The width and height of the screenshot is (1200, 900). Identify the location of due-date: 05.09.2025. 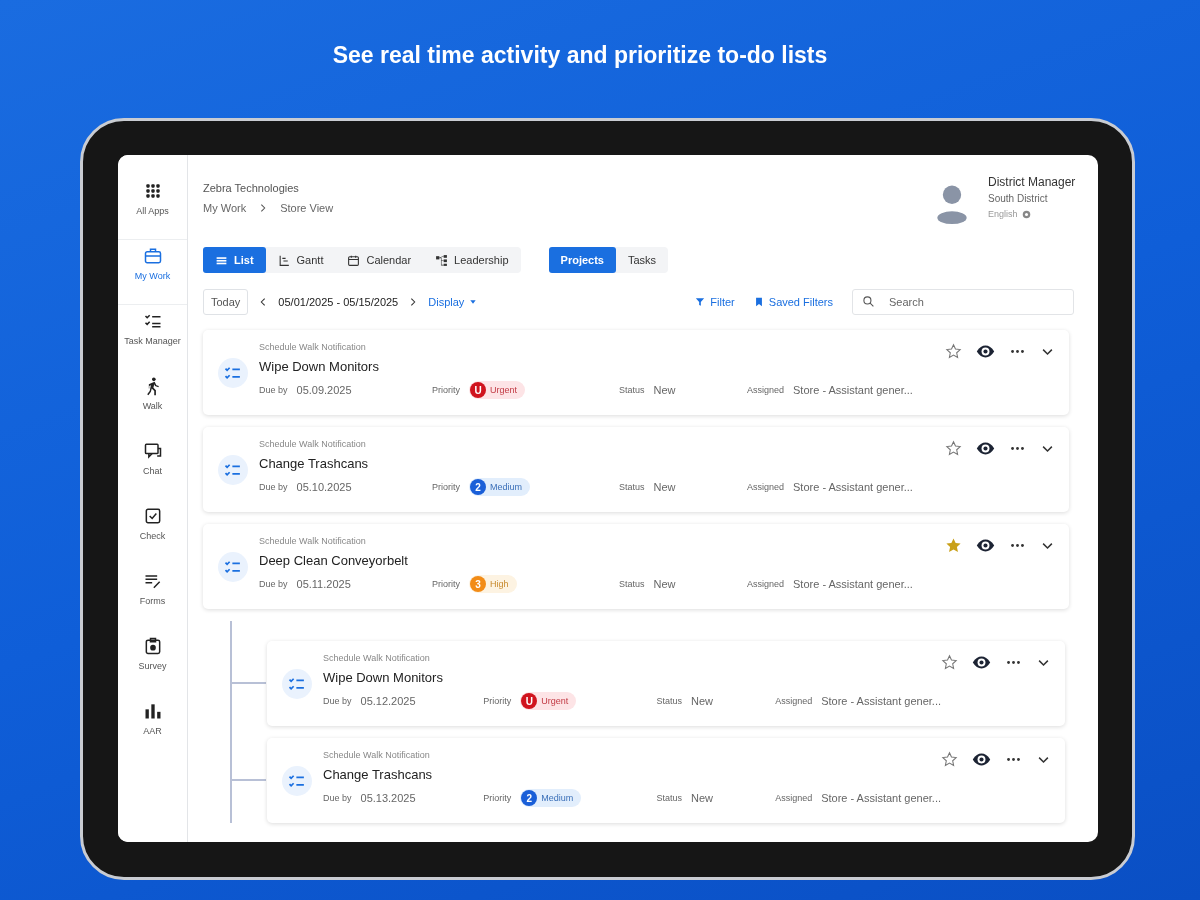
(324, 390).